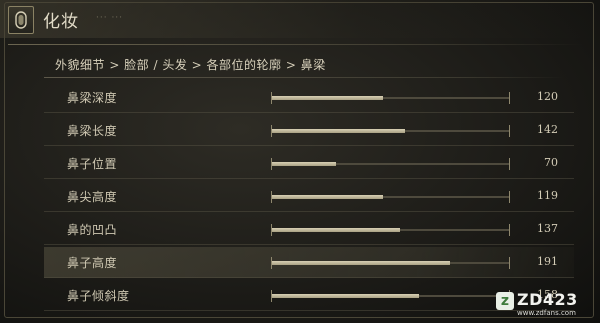  Describe the element at coordinates (551, 162) in the screenshot. I see `slider-value: 70` at that location.